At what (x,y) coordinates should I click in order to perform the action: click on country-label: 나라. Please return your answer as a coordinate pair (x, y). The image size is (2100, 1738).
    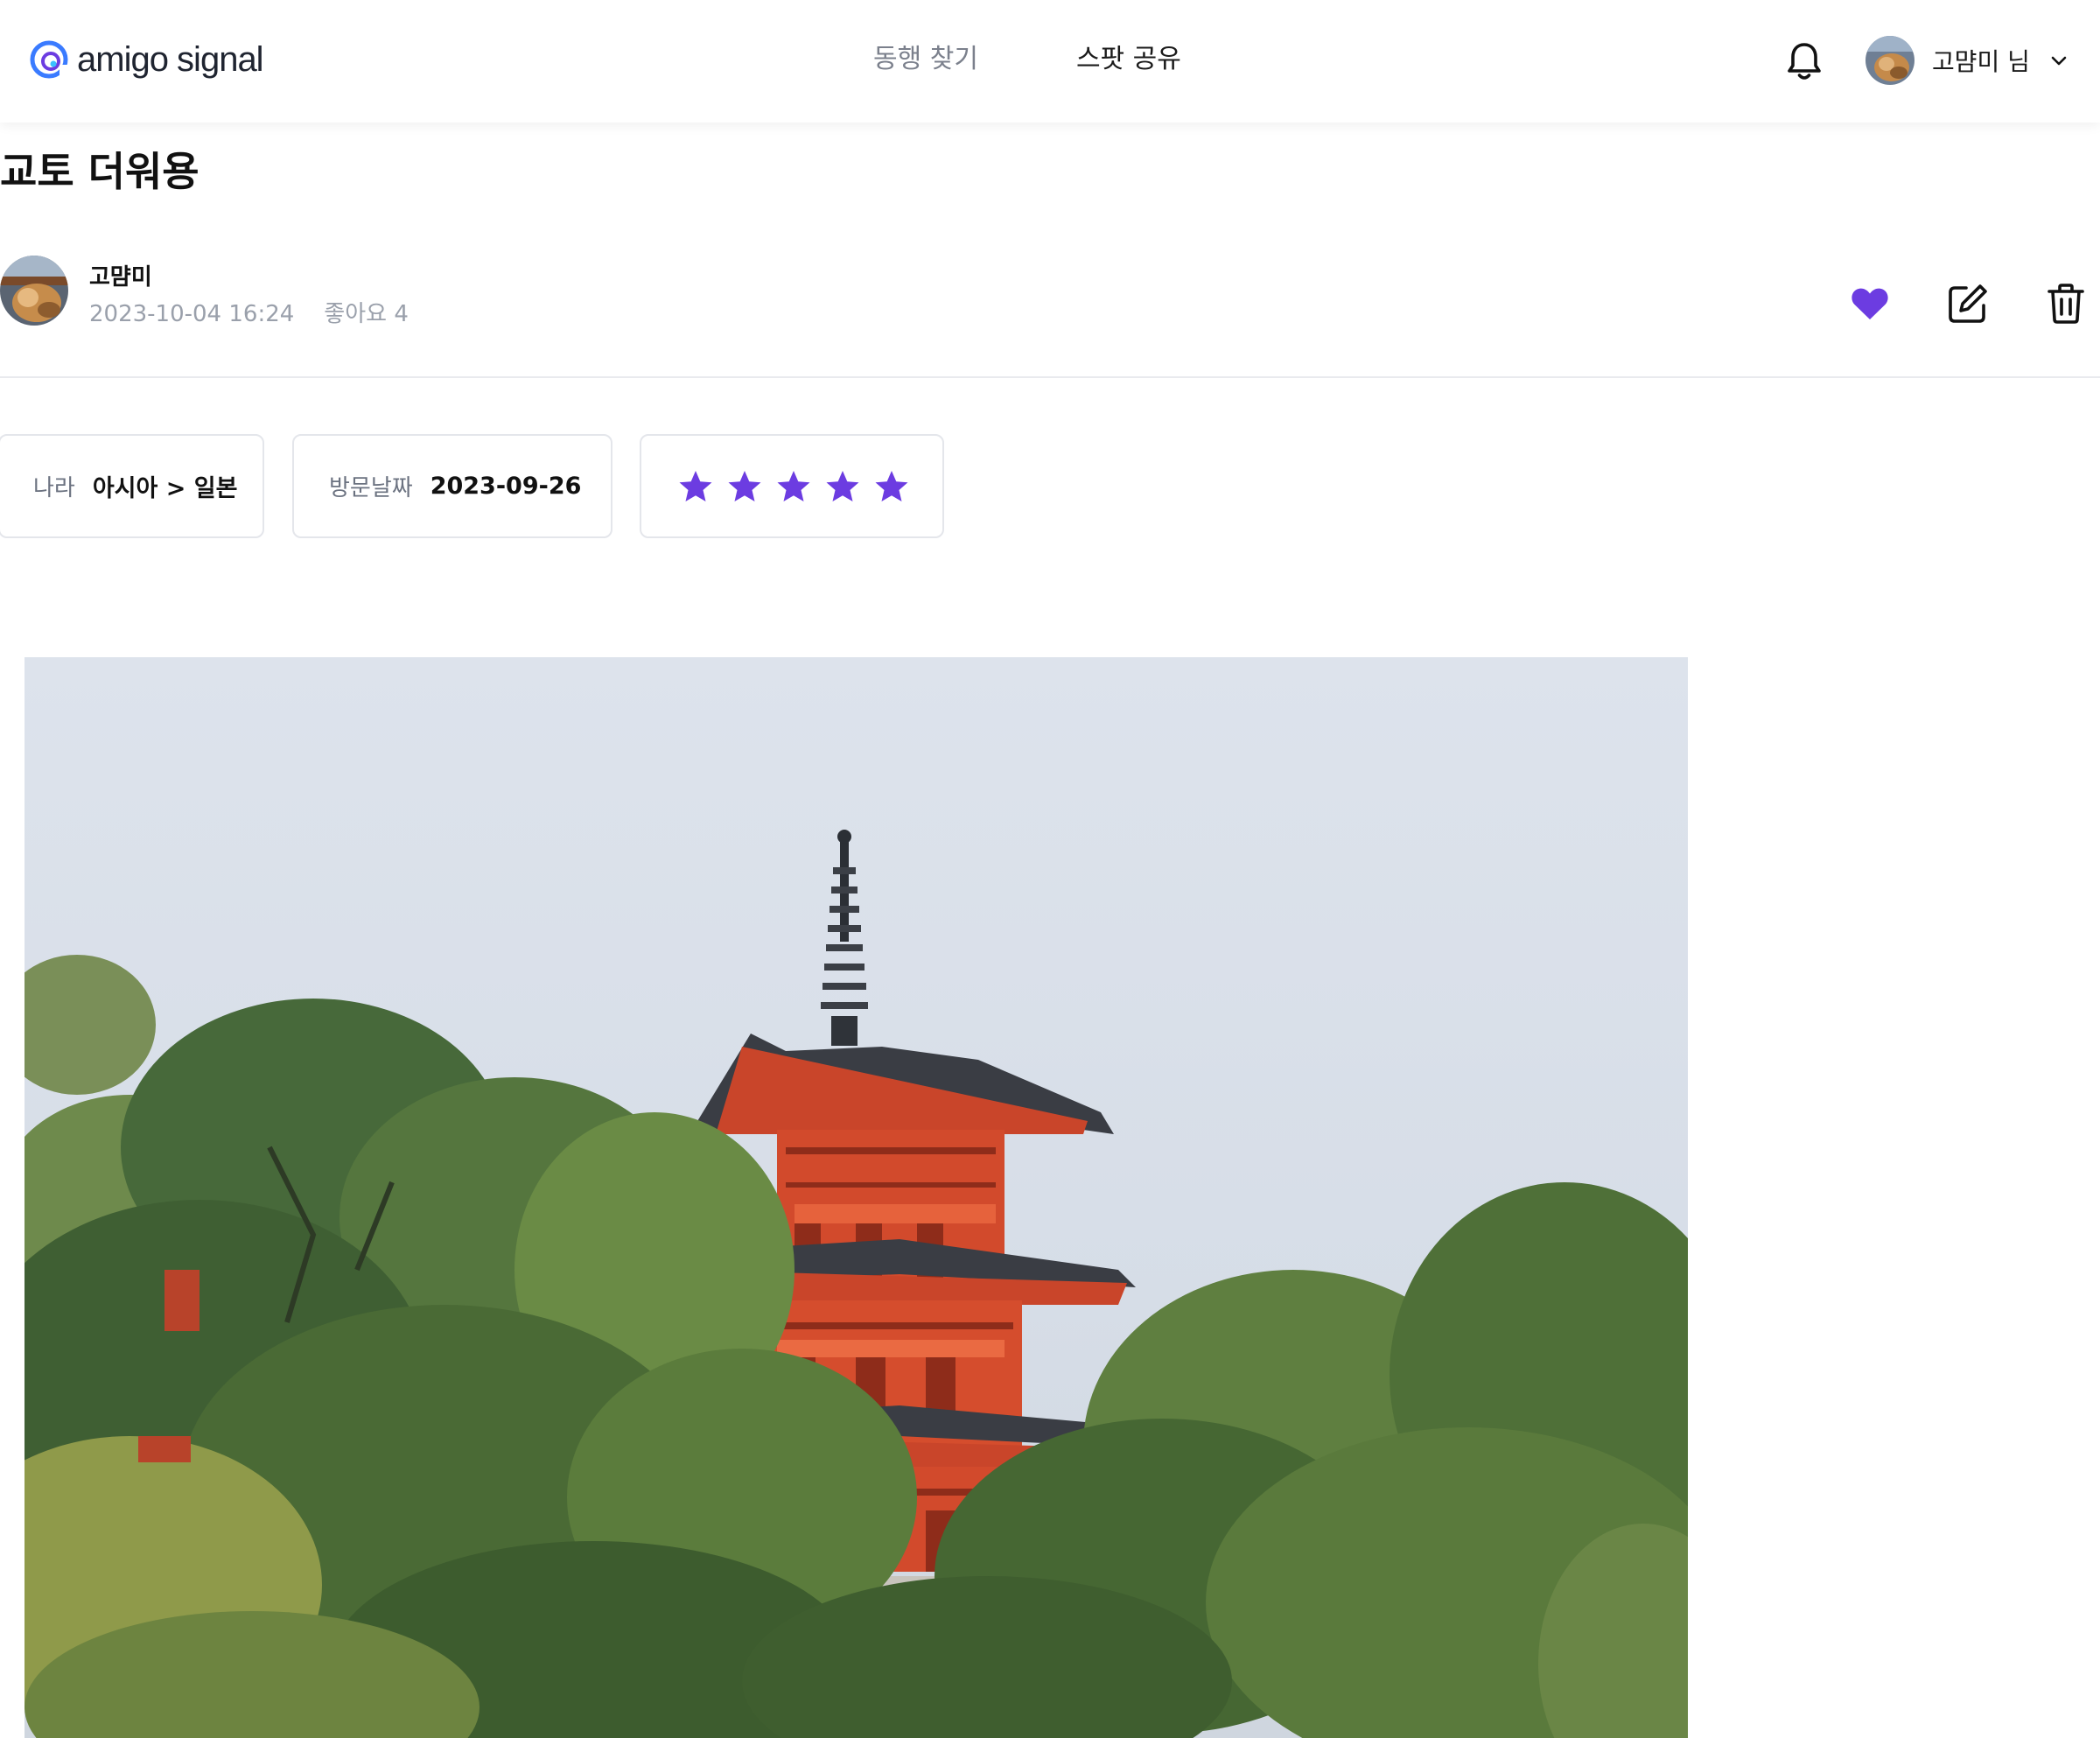
    Looking at the image, I should click on (54, 488).